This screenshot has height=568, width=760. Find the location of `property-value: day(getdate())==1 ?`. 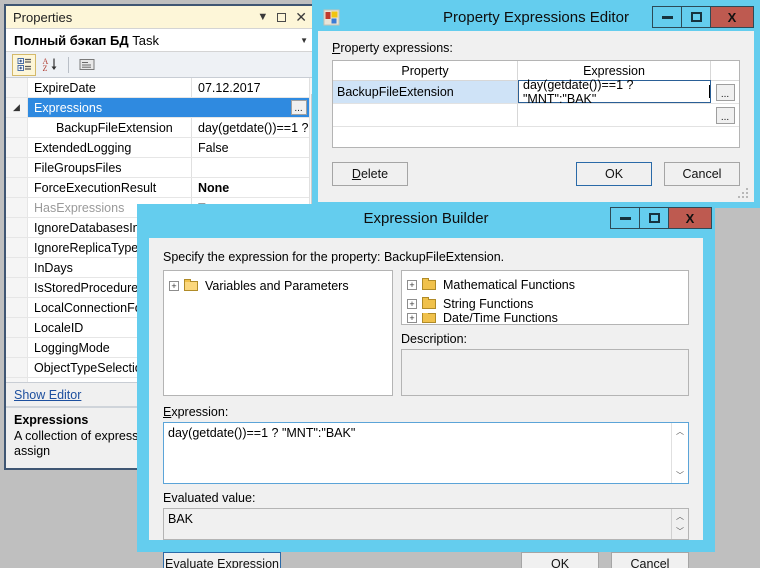

property-value: day(getdate())==1 ? is located at coordinates (250, 127).